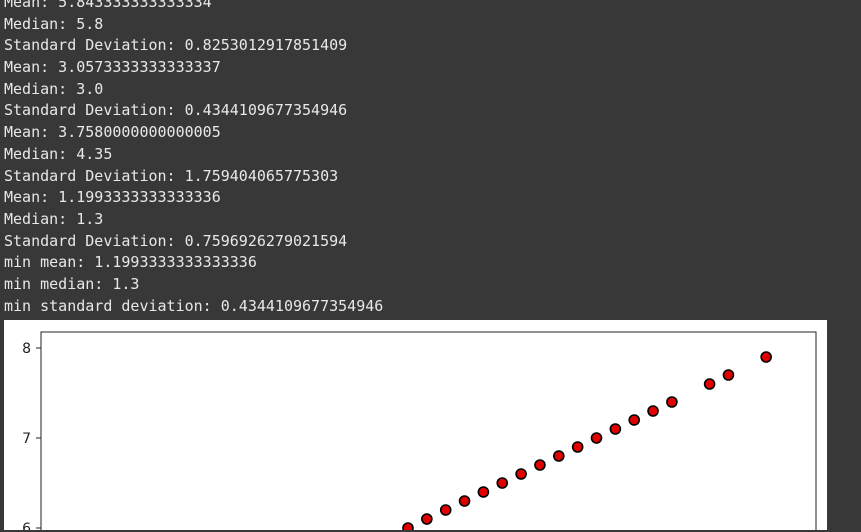 The image size is (861, 532). I want to click on console-line: min median: 1.3, so click(72, 283).